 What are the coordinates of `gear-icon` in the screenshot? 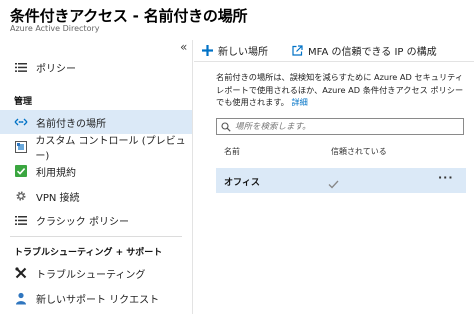 It's located at (21, 196).